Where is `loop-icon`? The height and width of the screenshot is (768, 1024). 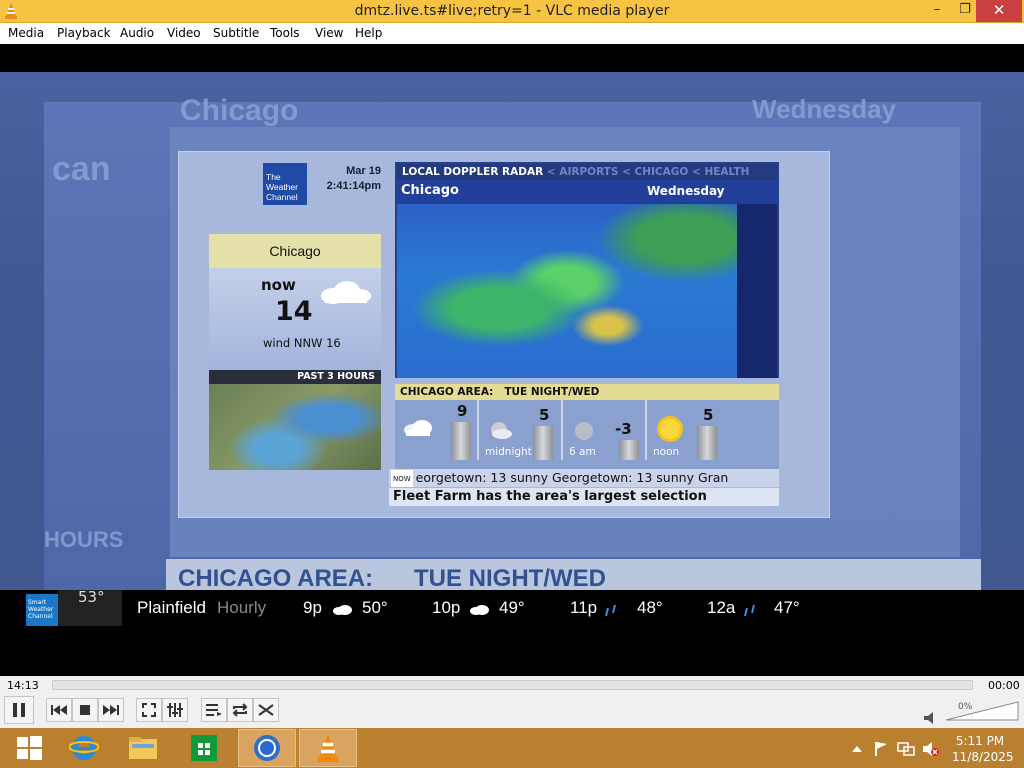
loop-icon is located at coordinates (240, 710).